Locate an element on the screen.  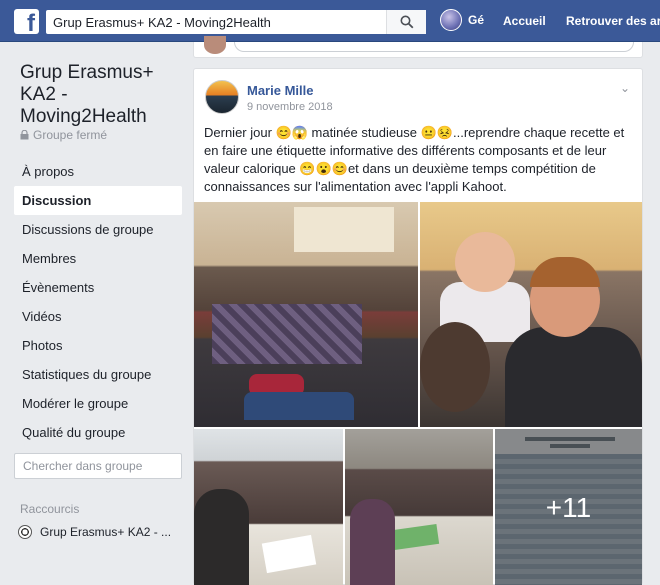
group-title: Grup Erasmus+ KA2 - Moving2Health is located at coordinates (102, 95).